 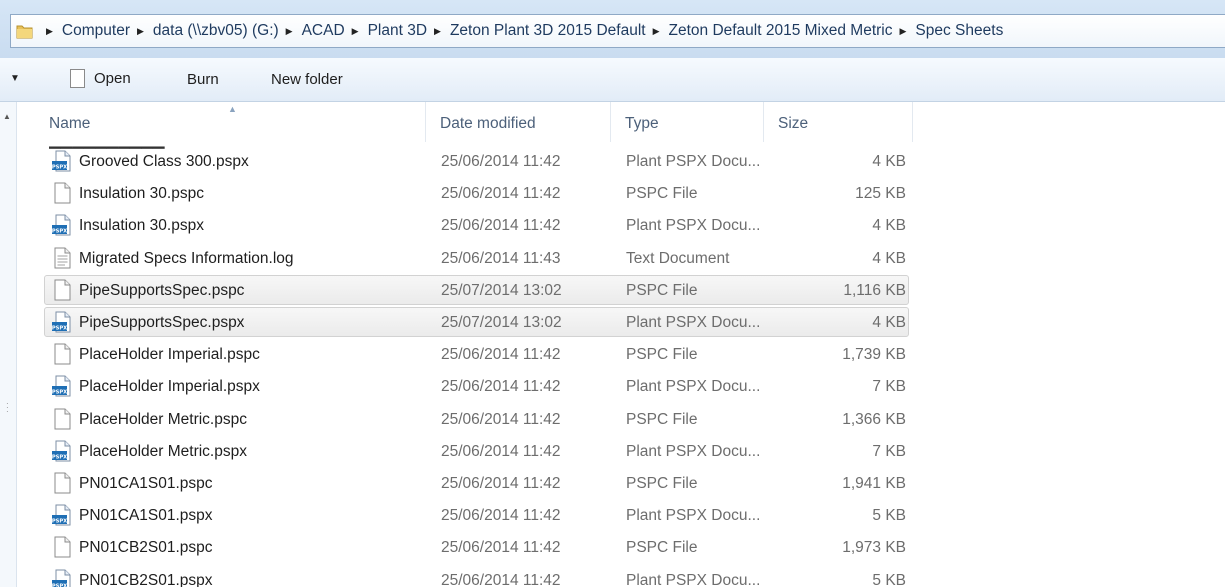 What do you see at coordinates (501, 258) in the screenshot?
I see `file-date-modified: 25/06/2014 11:43` at bounding box center [501, 258].